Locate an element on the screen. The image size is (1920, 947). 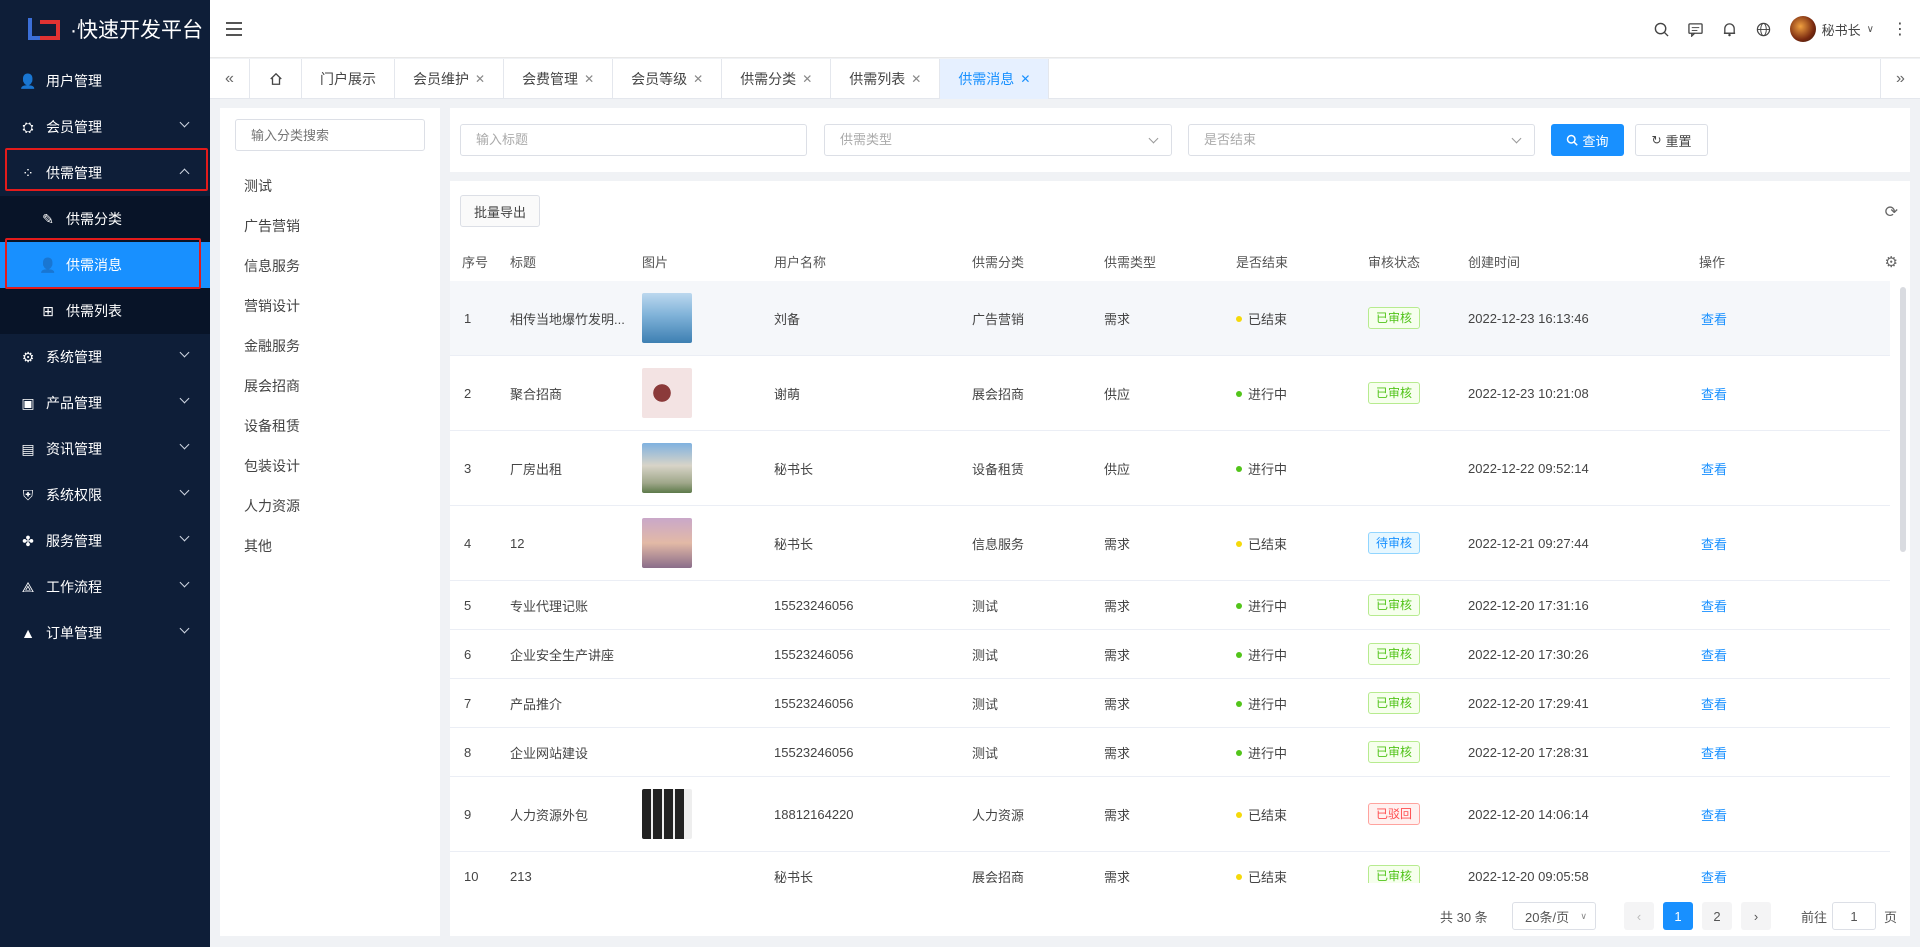
finished-filter-select: 是否结束 is located at coordinates (1361, 140).